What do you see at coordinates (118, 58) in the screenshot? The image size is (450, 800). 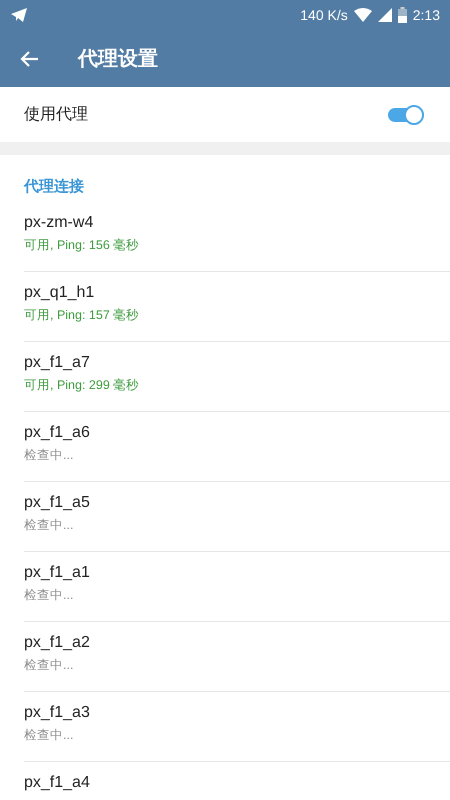 I see `screen-title: 代理设置` at bounding box center [118, 58].